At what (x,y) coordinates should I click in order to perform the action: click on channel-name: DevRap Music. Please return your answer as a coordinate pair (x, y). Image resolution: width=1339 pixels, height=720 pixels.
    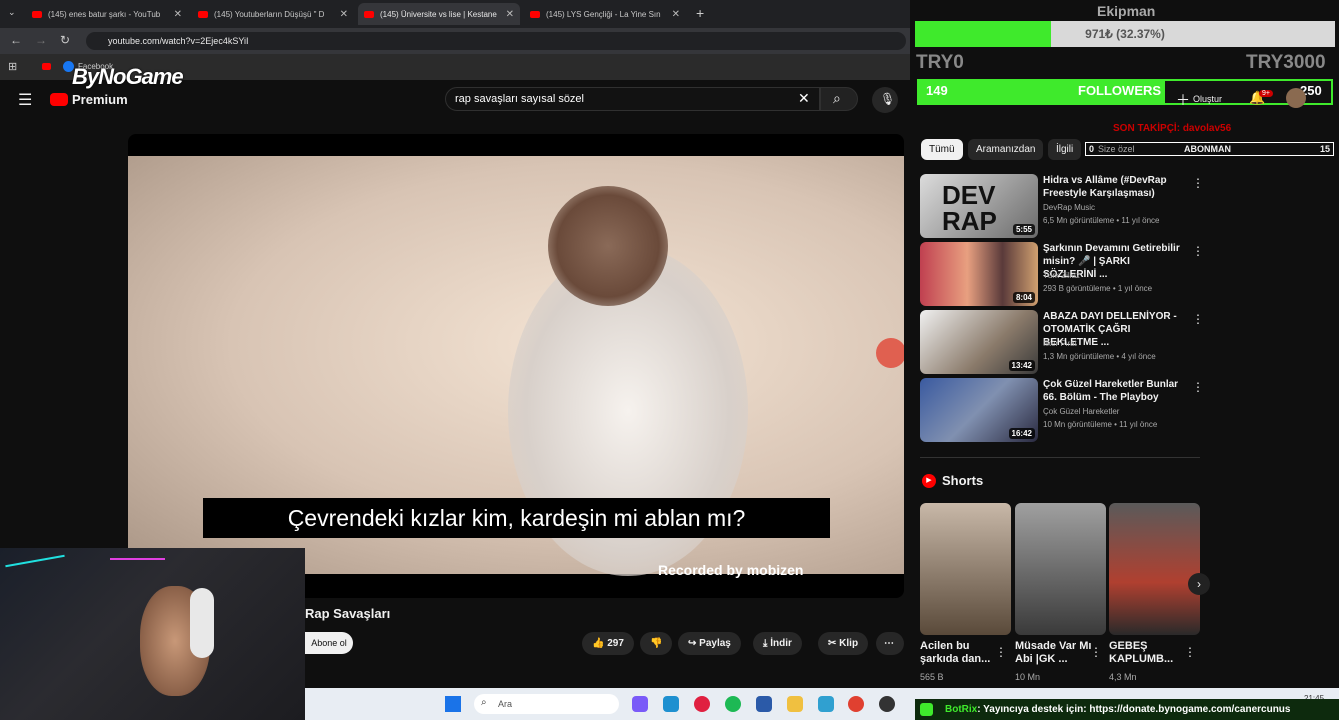
    Looking at the image, I should click on (1069, 207).